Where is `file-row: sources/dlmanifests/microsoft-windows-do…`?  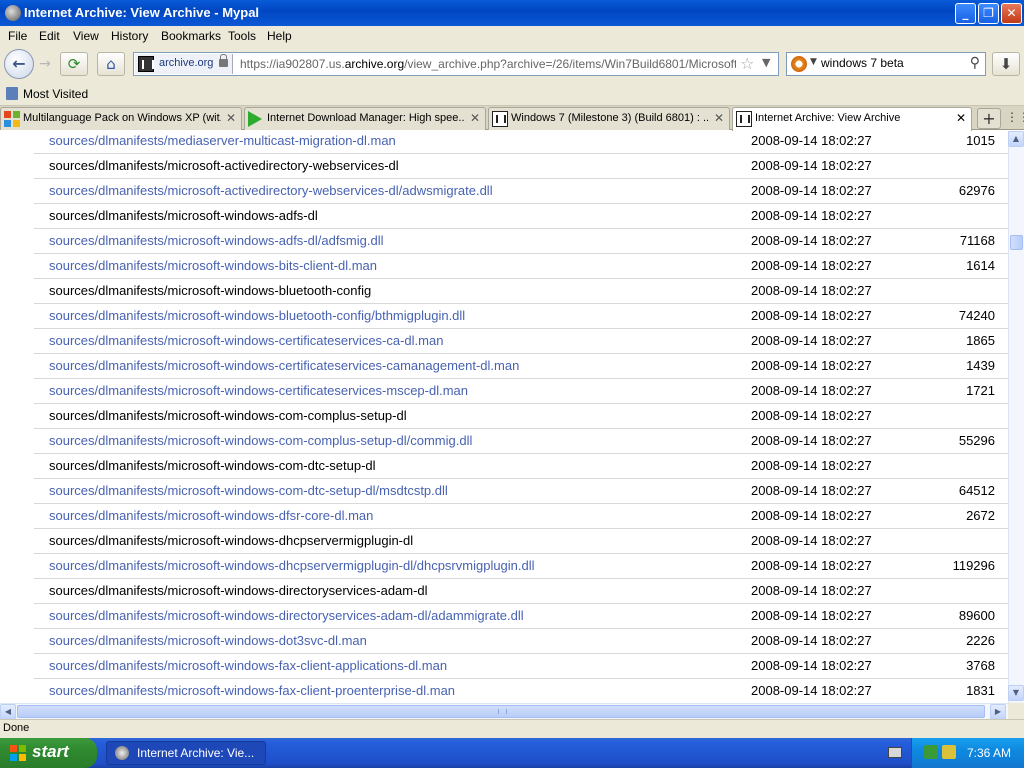
file-row: sources/dlmanifests/microsoft-windows-do… is located at coordinates (504, 641).